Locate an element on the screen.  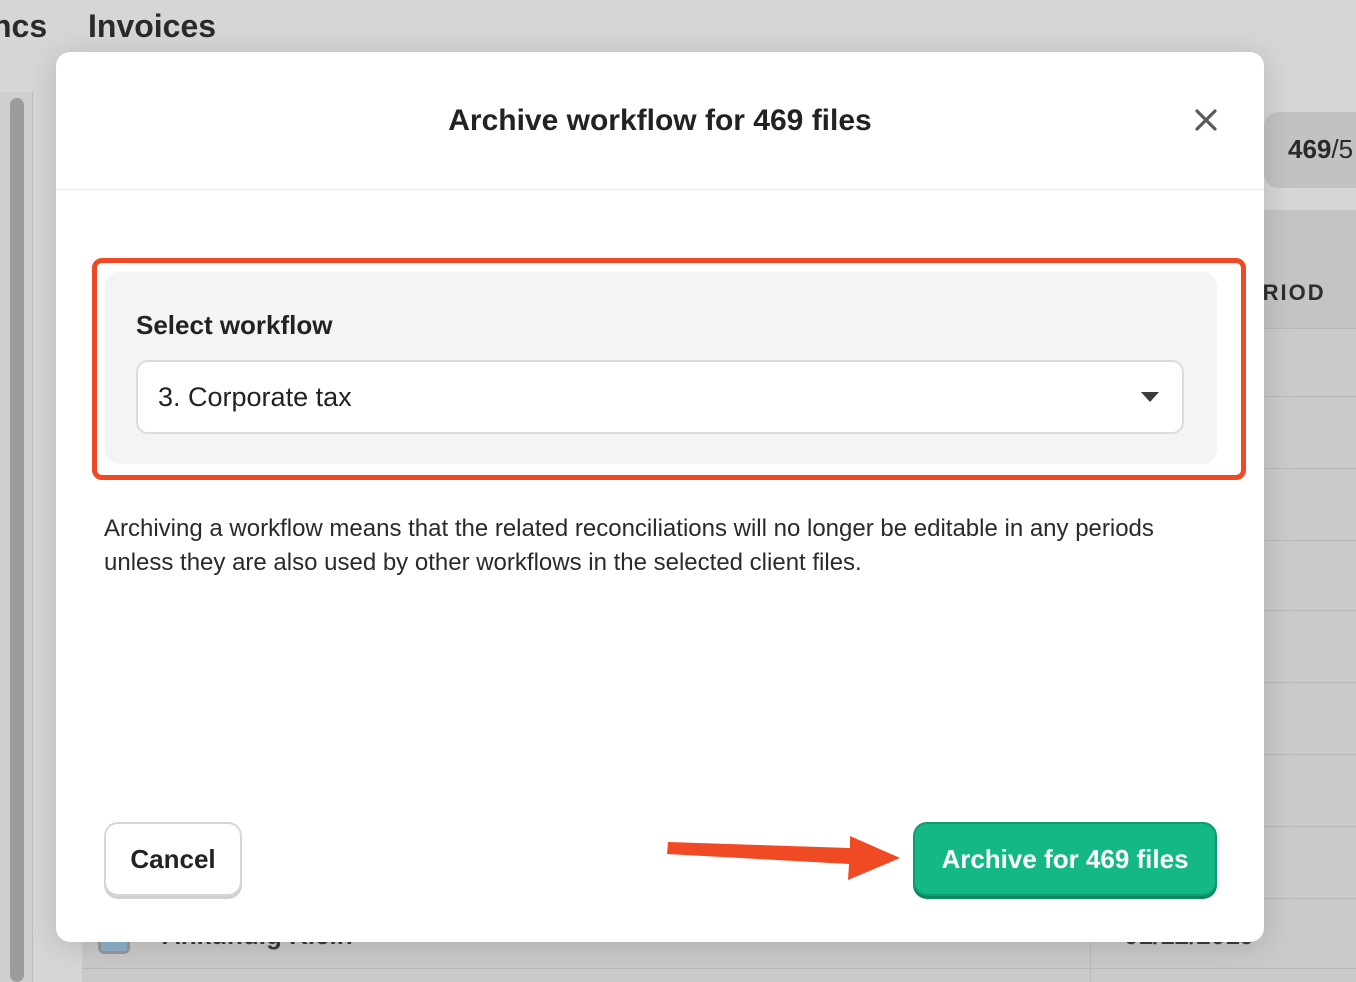
background-tab-invoices: Invoices is located at coordinates (152, 26).